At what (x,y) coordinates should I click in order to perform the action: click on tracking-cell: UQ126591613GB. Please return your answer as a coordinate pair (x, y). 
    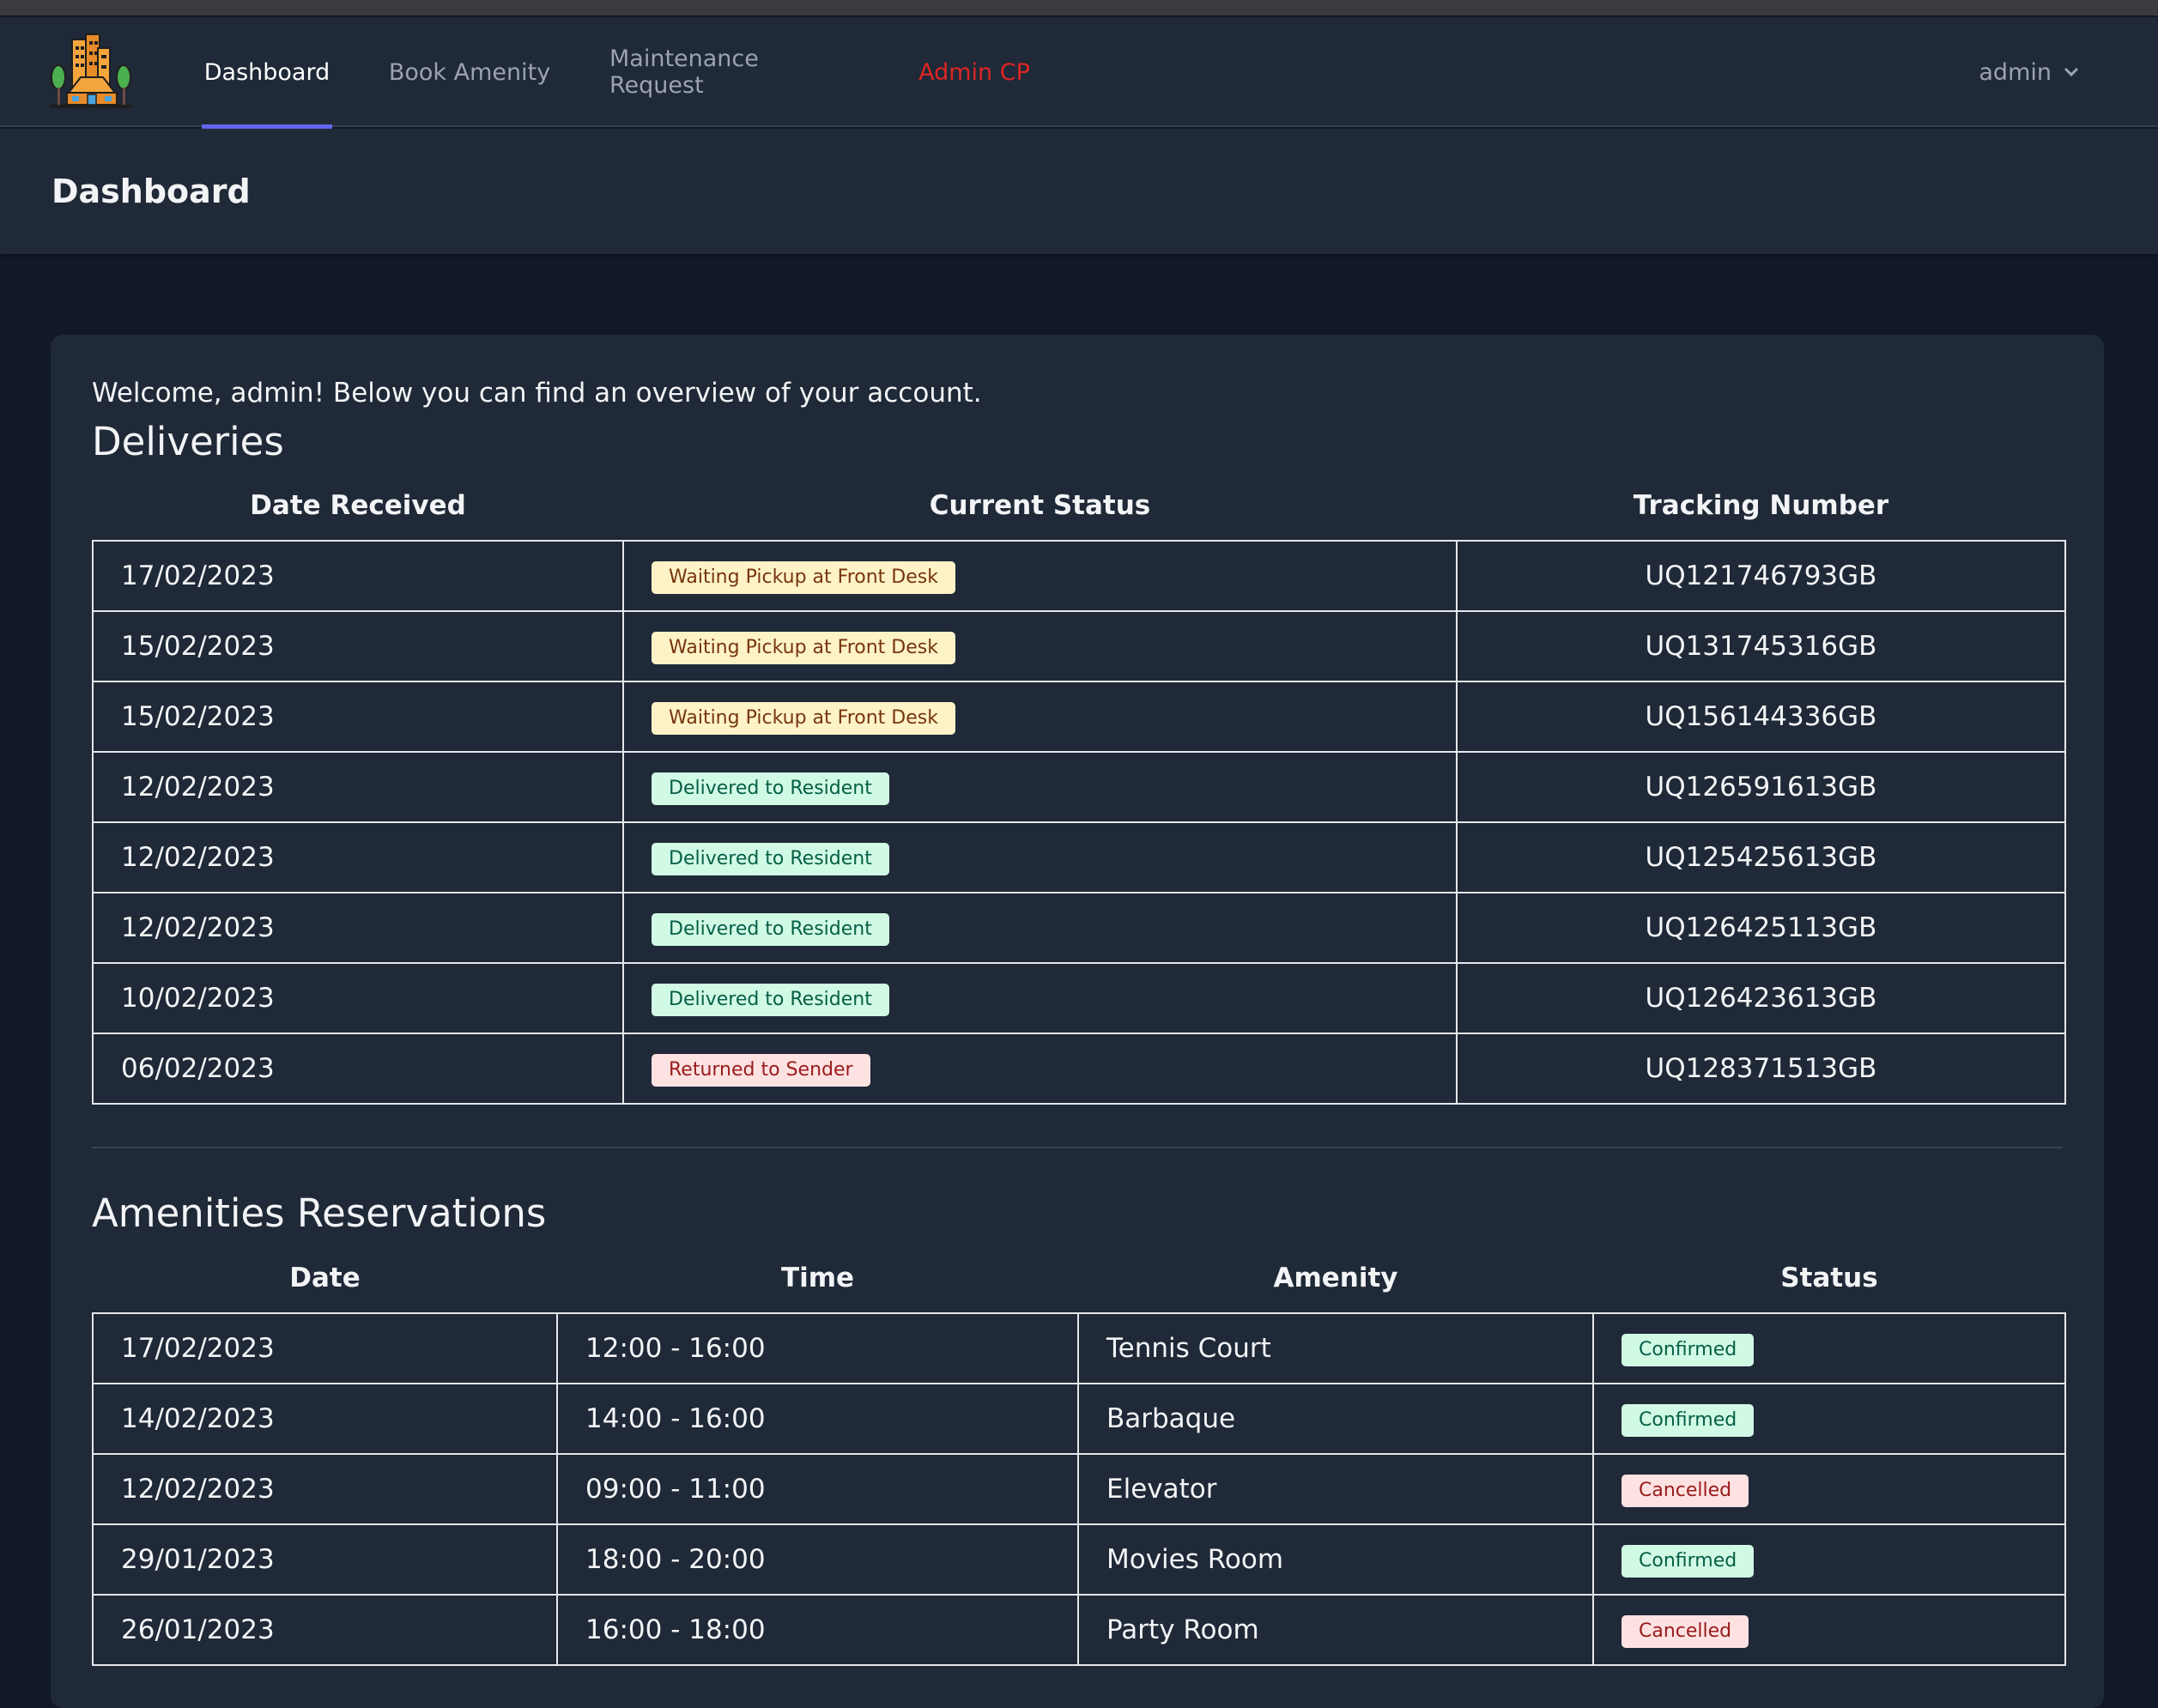
    Looking at the image, I should click on (1761, 787).